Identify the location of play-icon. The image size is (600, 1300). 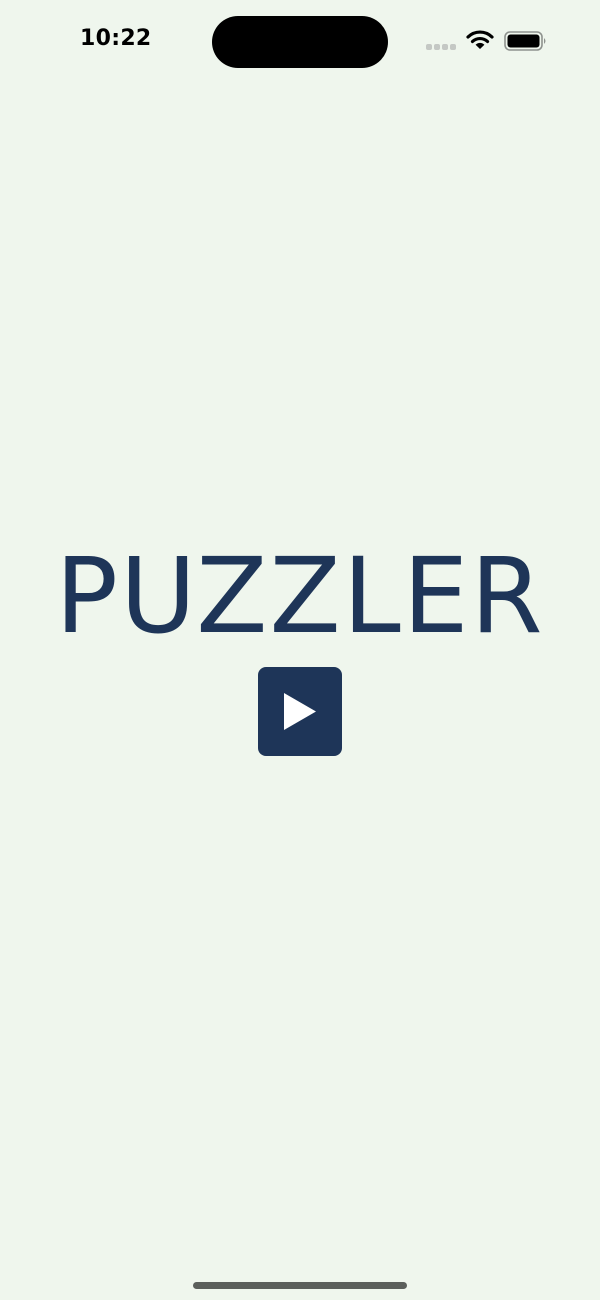
(300, 711).